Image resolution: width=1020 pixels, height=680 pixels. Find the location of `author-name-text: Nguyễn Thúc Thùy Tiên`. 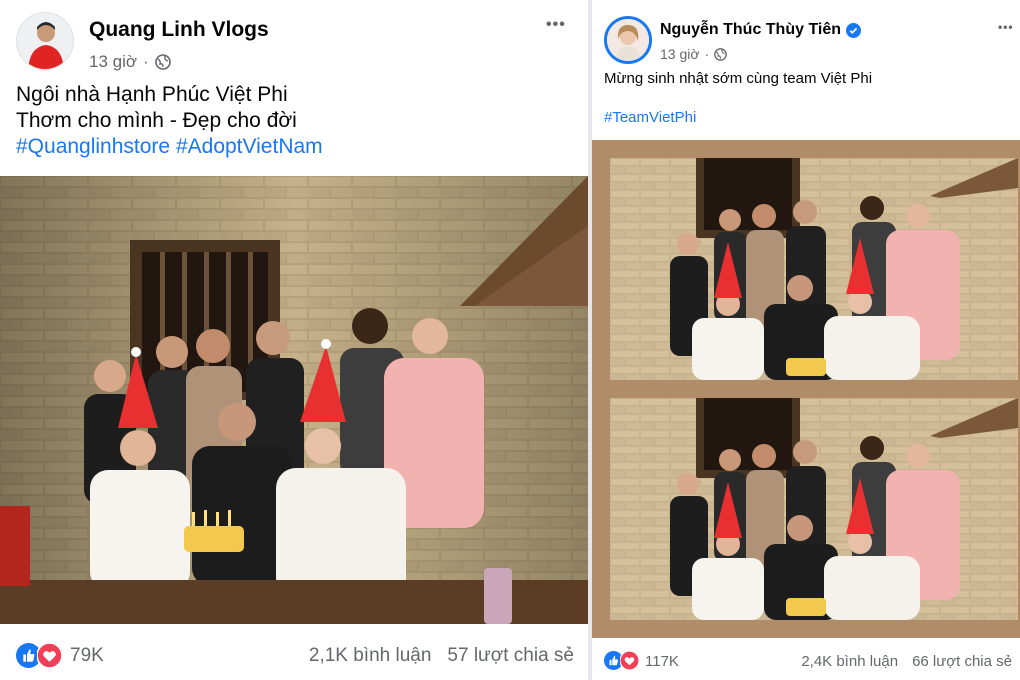

author-name-text: Nguyễn Thúc Thùy Tiên is located at coordinates (751, 29).